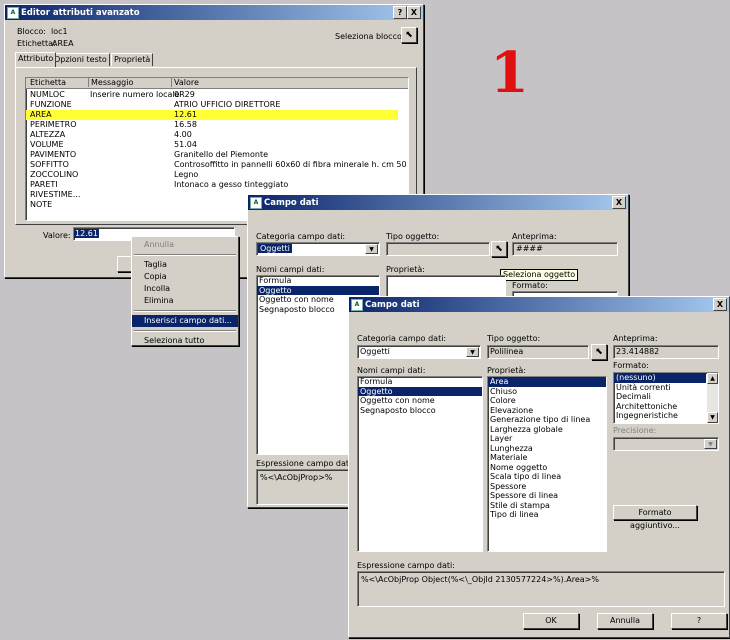 Image resolution: width=730 pixels, height=640 pixels. I want to click on tab-opzioni-testo: Opzioni testo, so click(80, 59).